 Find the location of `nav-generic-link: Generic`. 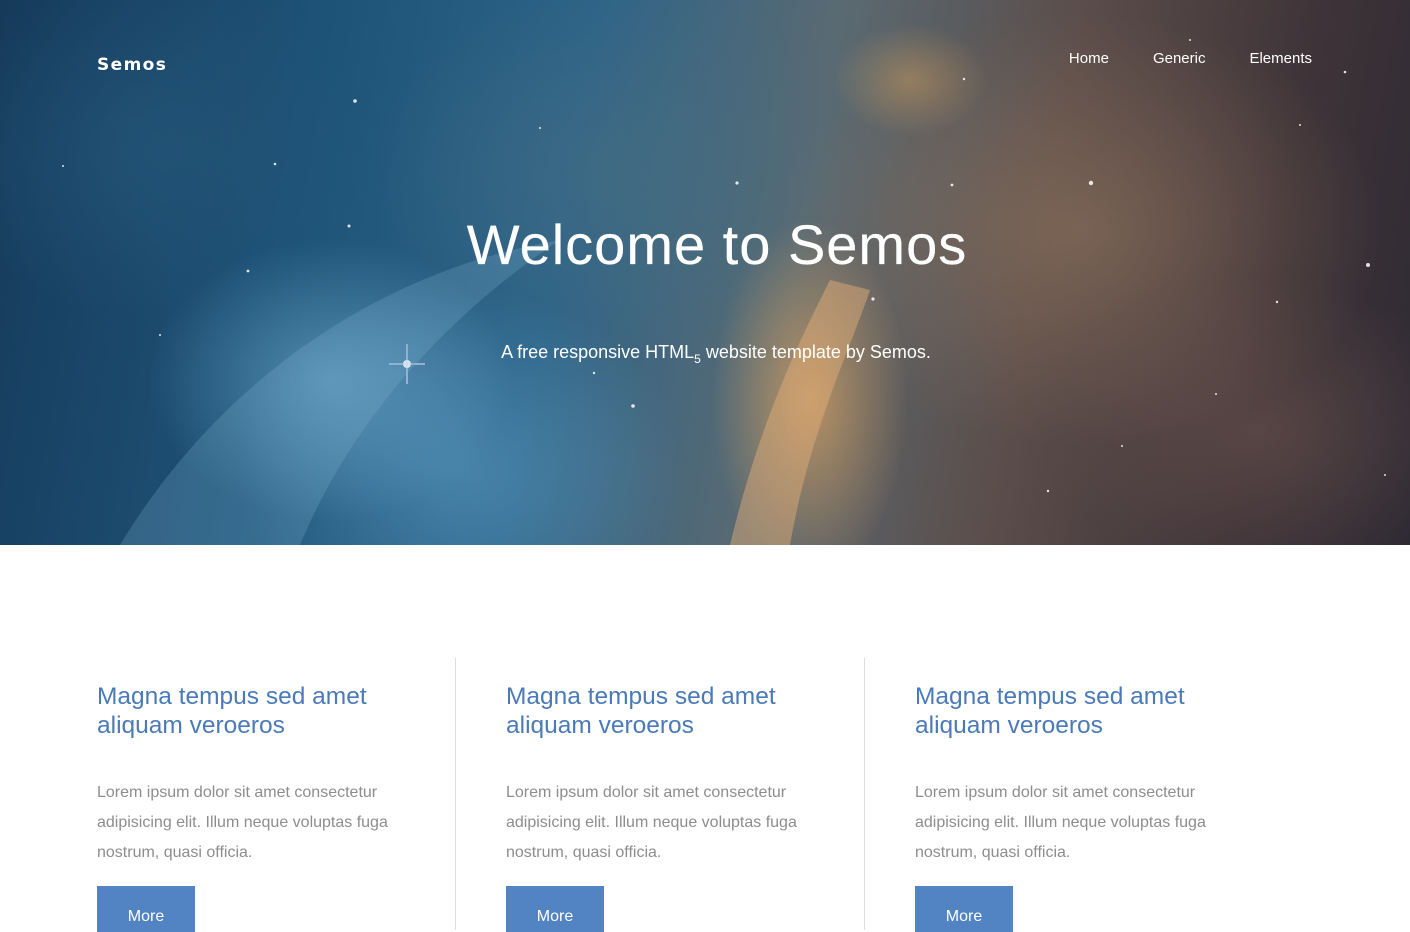

nav-generic-link: Generic is located at coordinates (1179, 59).